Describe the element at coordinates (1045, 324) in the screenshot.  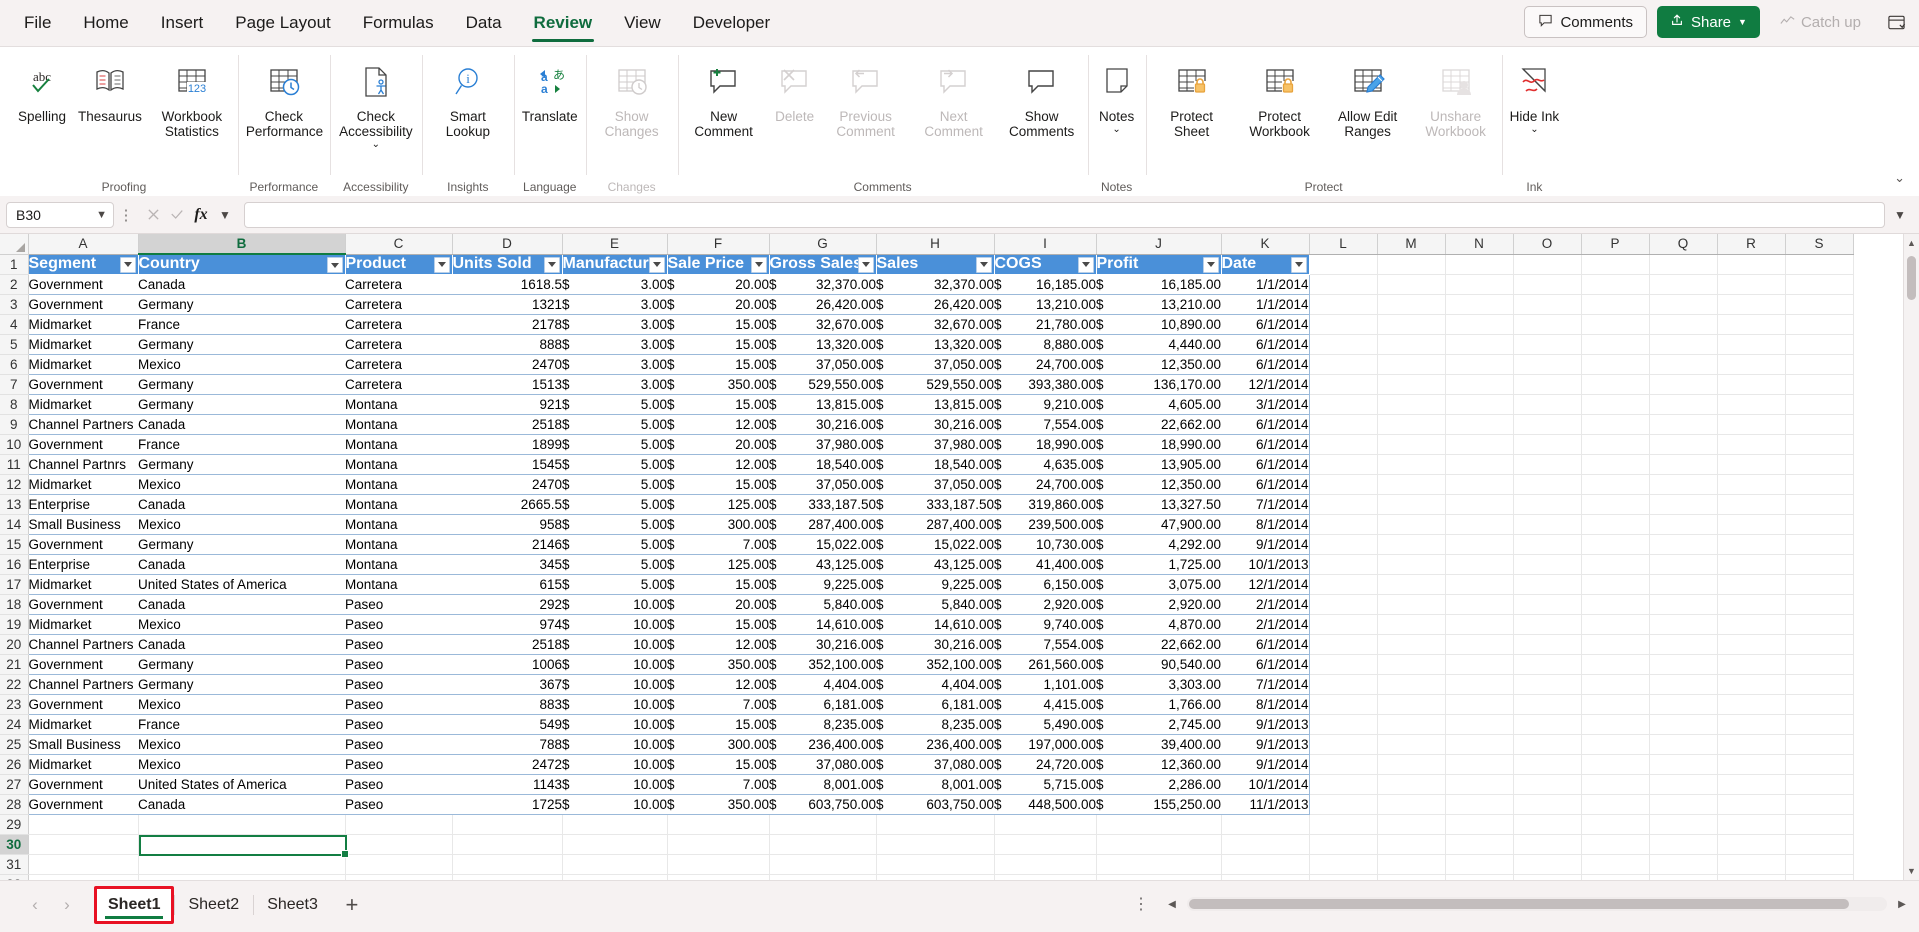
I see `table-cell-cogs: $21,780.00` at that location.